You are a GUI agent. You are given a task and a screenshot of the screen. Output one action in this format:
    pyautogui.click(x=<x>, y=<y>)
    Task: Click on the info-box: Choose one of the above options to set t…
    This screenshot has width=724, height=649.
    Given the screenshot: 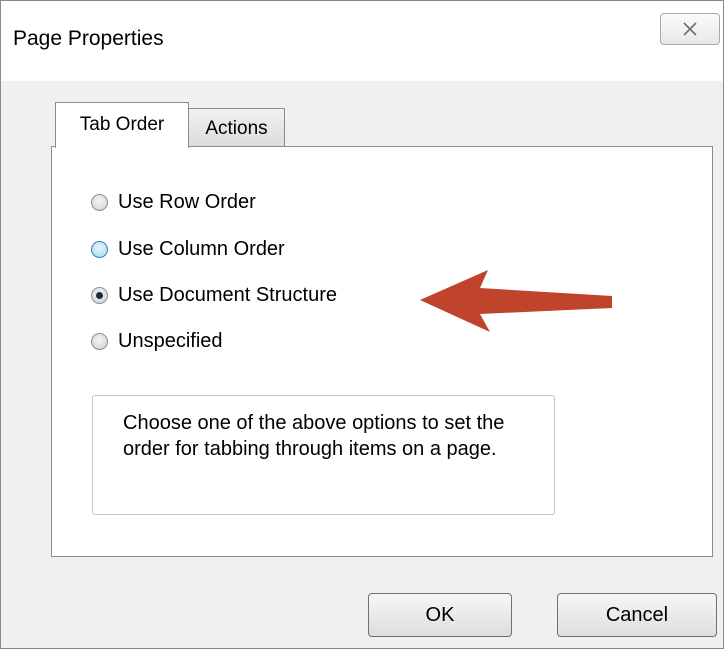 What is the action you would take?
    pyautogui.click(x=323, y=455)
    